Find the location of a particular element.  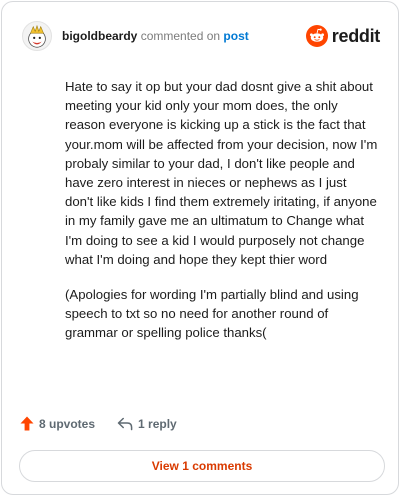

upvote-button: 8 upvotes is located at coordinates (57, 423).